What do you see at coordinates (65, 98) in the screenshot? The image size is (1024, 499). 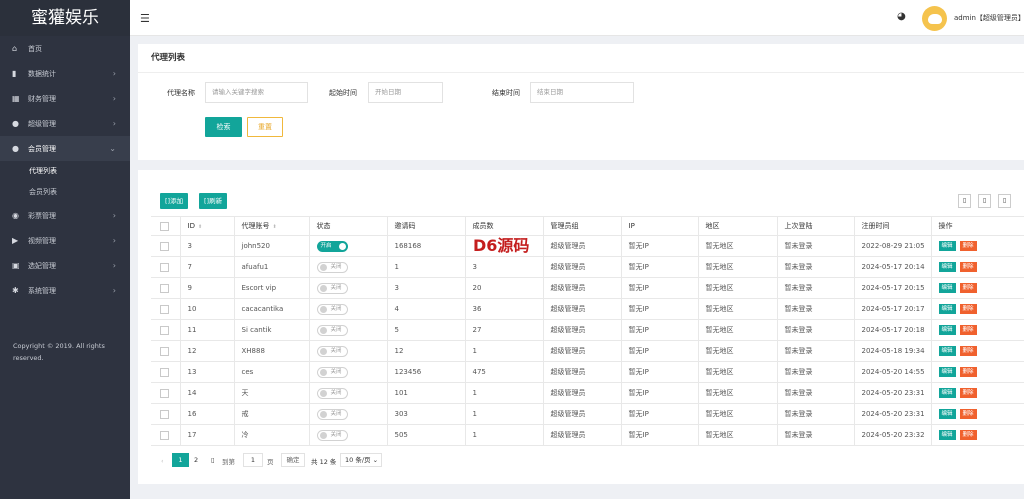 I see `sidebar-item-2: ▦ 财务管理 ›` at bounding box center [65, 98].